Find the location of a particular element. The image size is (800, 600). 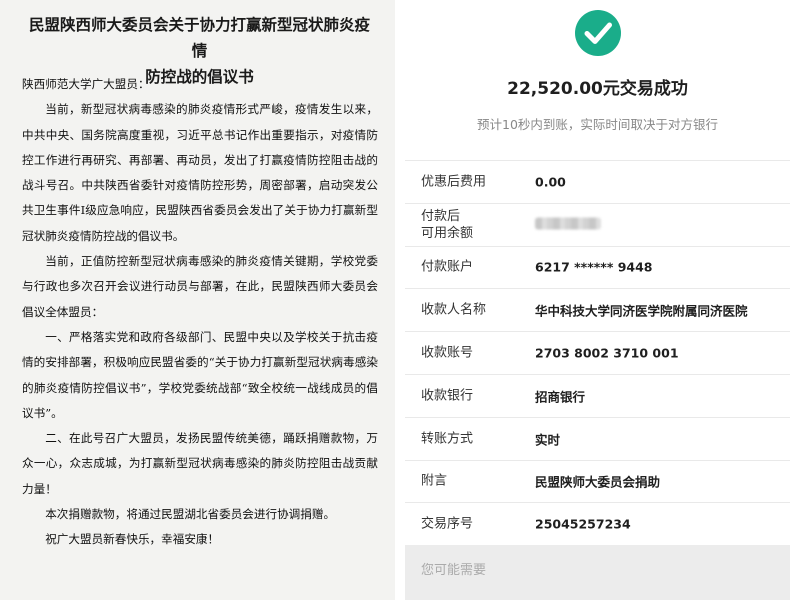

detail-row-remark: 附言 民盟陕师大委员会捐助 is located at coordinates (597, 481).